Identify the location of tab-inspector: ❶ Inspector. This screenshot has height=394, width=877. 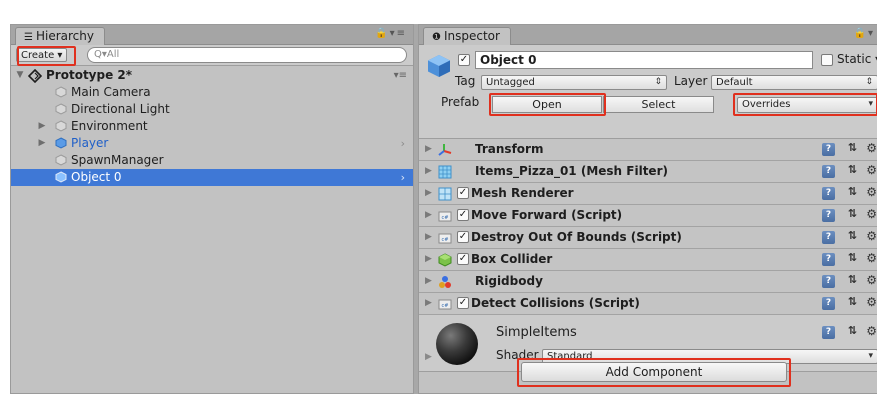
(467, 36).